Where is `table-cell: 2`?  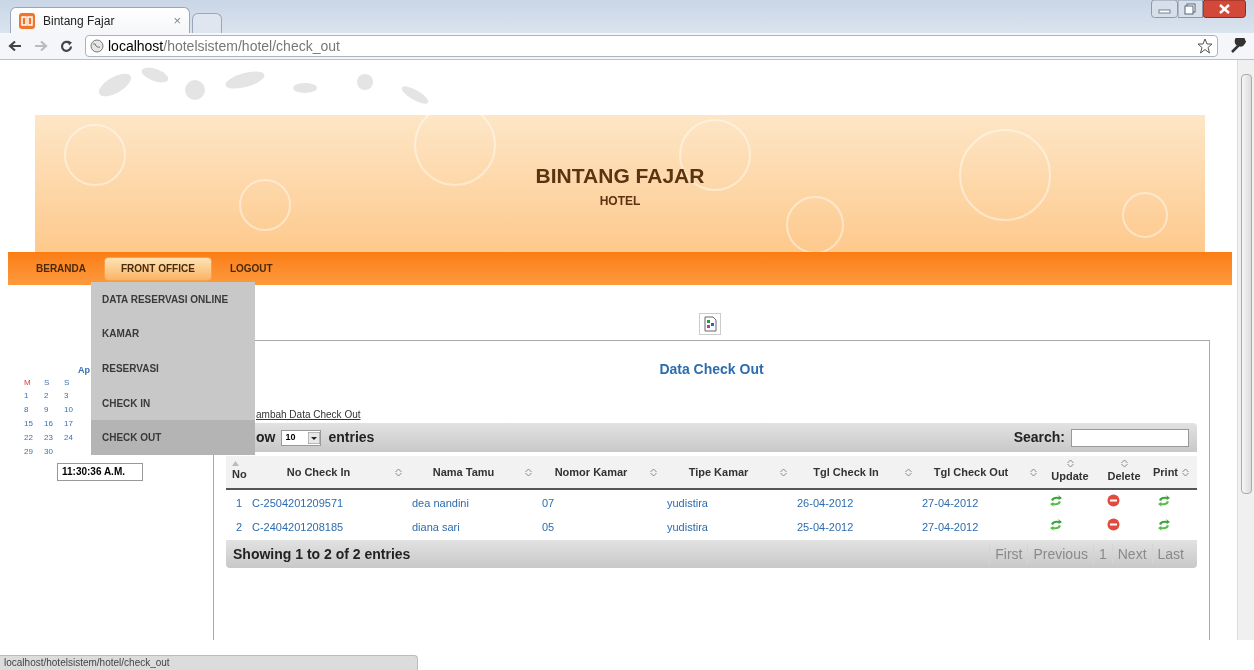 table-cell: 2 is located at coordinates (239, 527).